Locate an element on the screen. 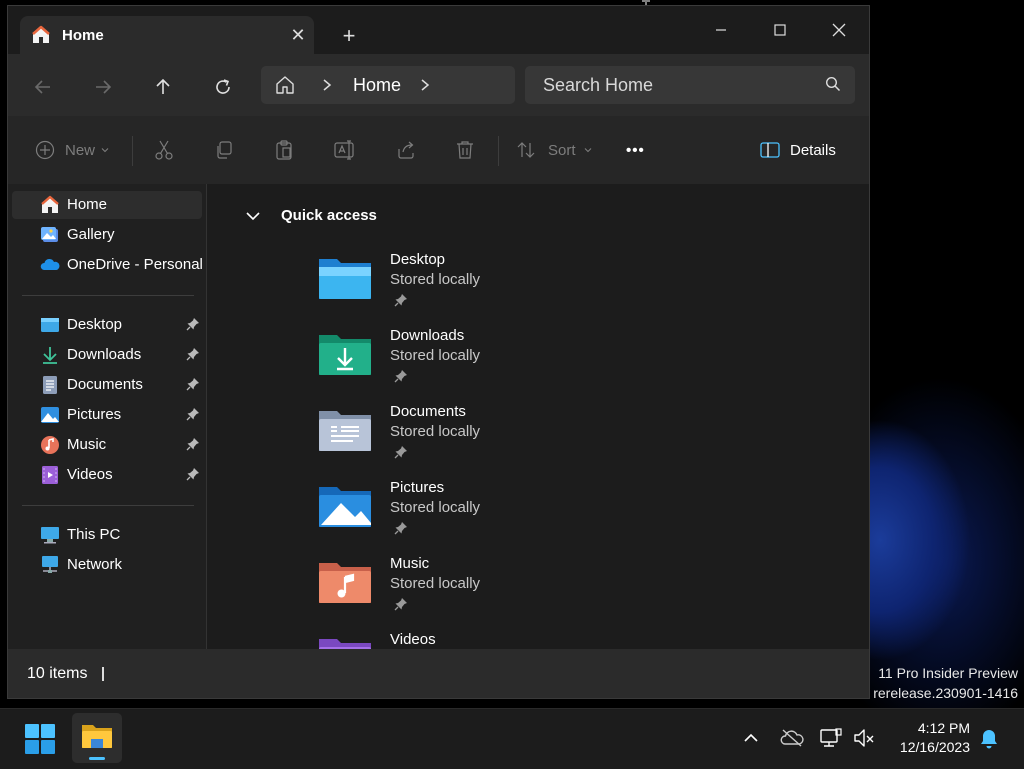 The image size is (1024, 769). minimize-button is located at coordinates (721, 30).